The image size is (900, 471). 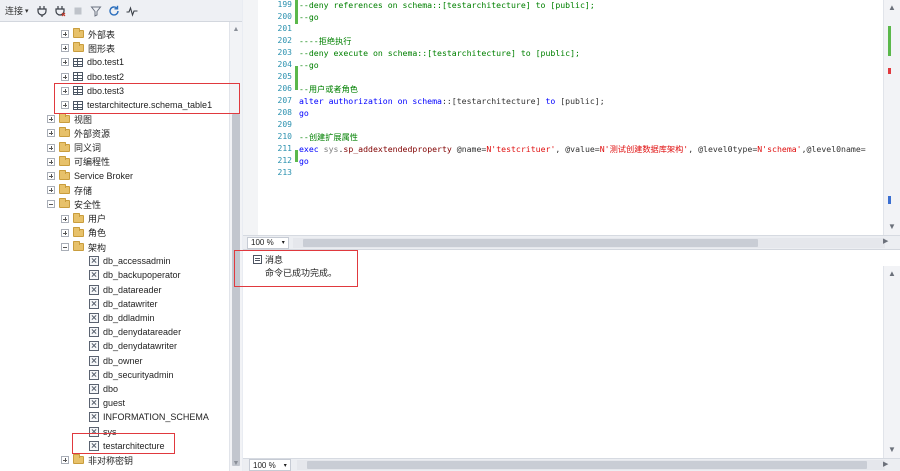 I want to click on tree-item: db_securityadmin, so click(x=131, y=375).